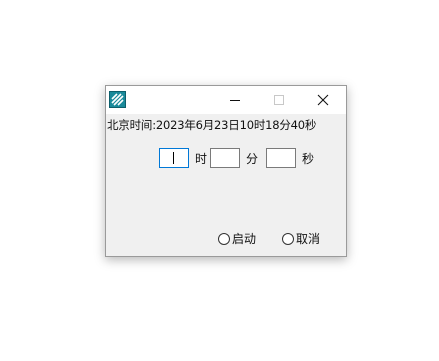 This screenshot has width=439, height=361. I want to click on cancel-radio-label: 取消, so click(308, 239).